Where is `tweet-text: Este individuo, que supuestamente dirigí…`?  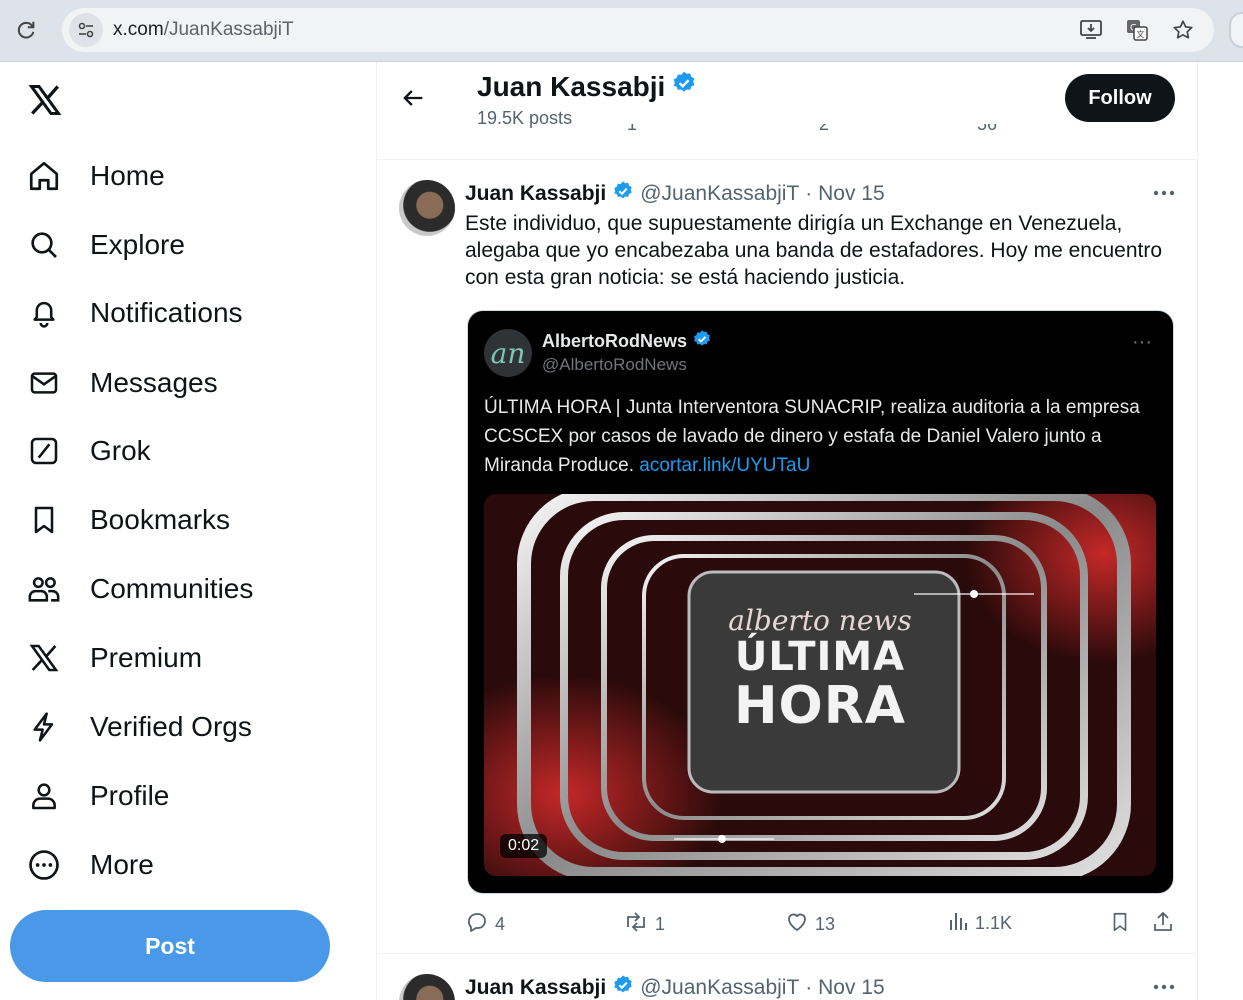
tweet-text: Este individuo, que supuestamente dirigí… is located at coordinates (814, 250).